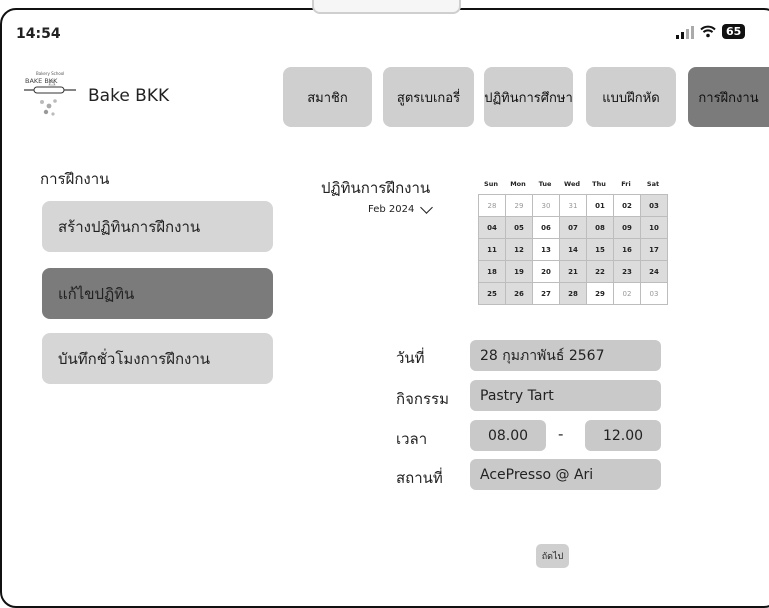 This screenshot has width=769, height=608. I want to click on month-label: Feb 2024, so click(391, 209).